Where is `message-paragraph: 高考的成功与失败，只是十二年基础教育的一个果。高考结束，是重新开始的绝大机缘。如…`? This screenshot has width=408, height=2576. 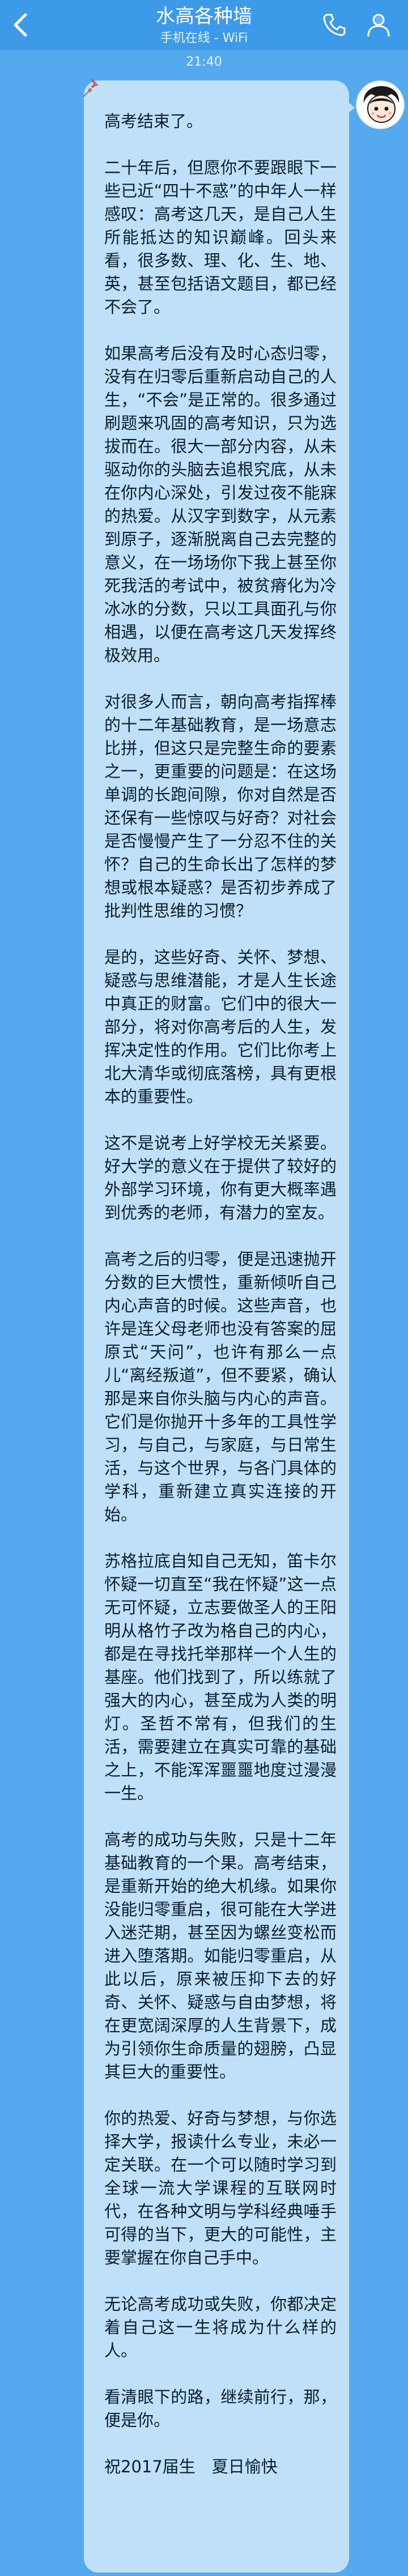 message-paragraph: 高考的成功与失败，只是十二年基础教育的一个果。高考结束，是重新开始的绝大机缘。如… is located at coordinates (220, 1956).